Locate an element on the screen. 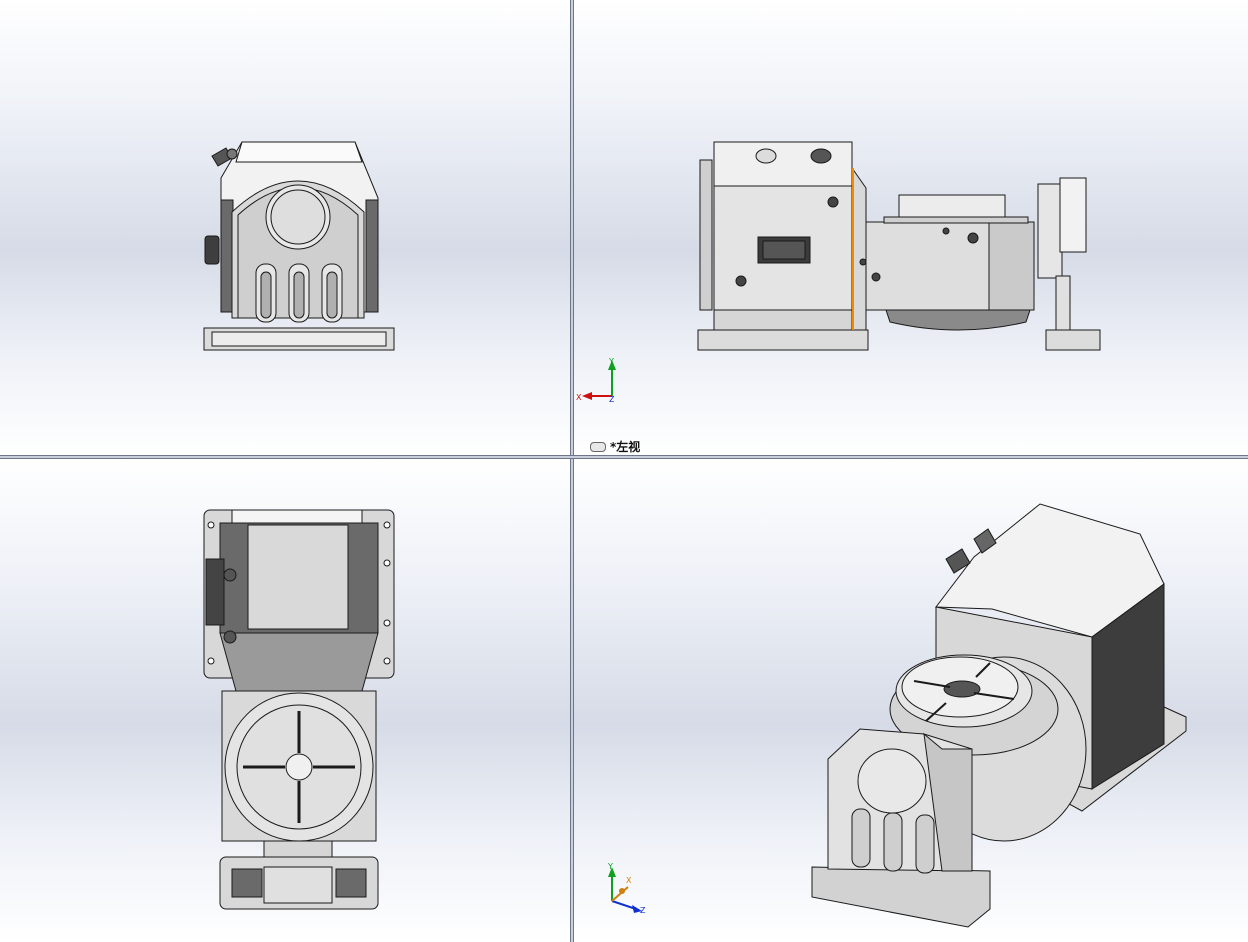  link-icon is located at coordinates (598, 446).